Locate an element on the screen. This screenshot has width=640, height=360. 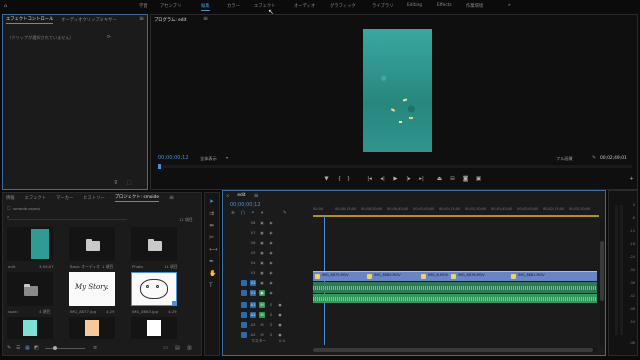
workspace-tab-assembly: アセンブリ is located at coordinates (170, 6).